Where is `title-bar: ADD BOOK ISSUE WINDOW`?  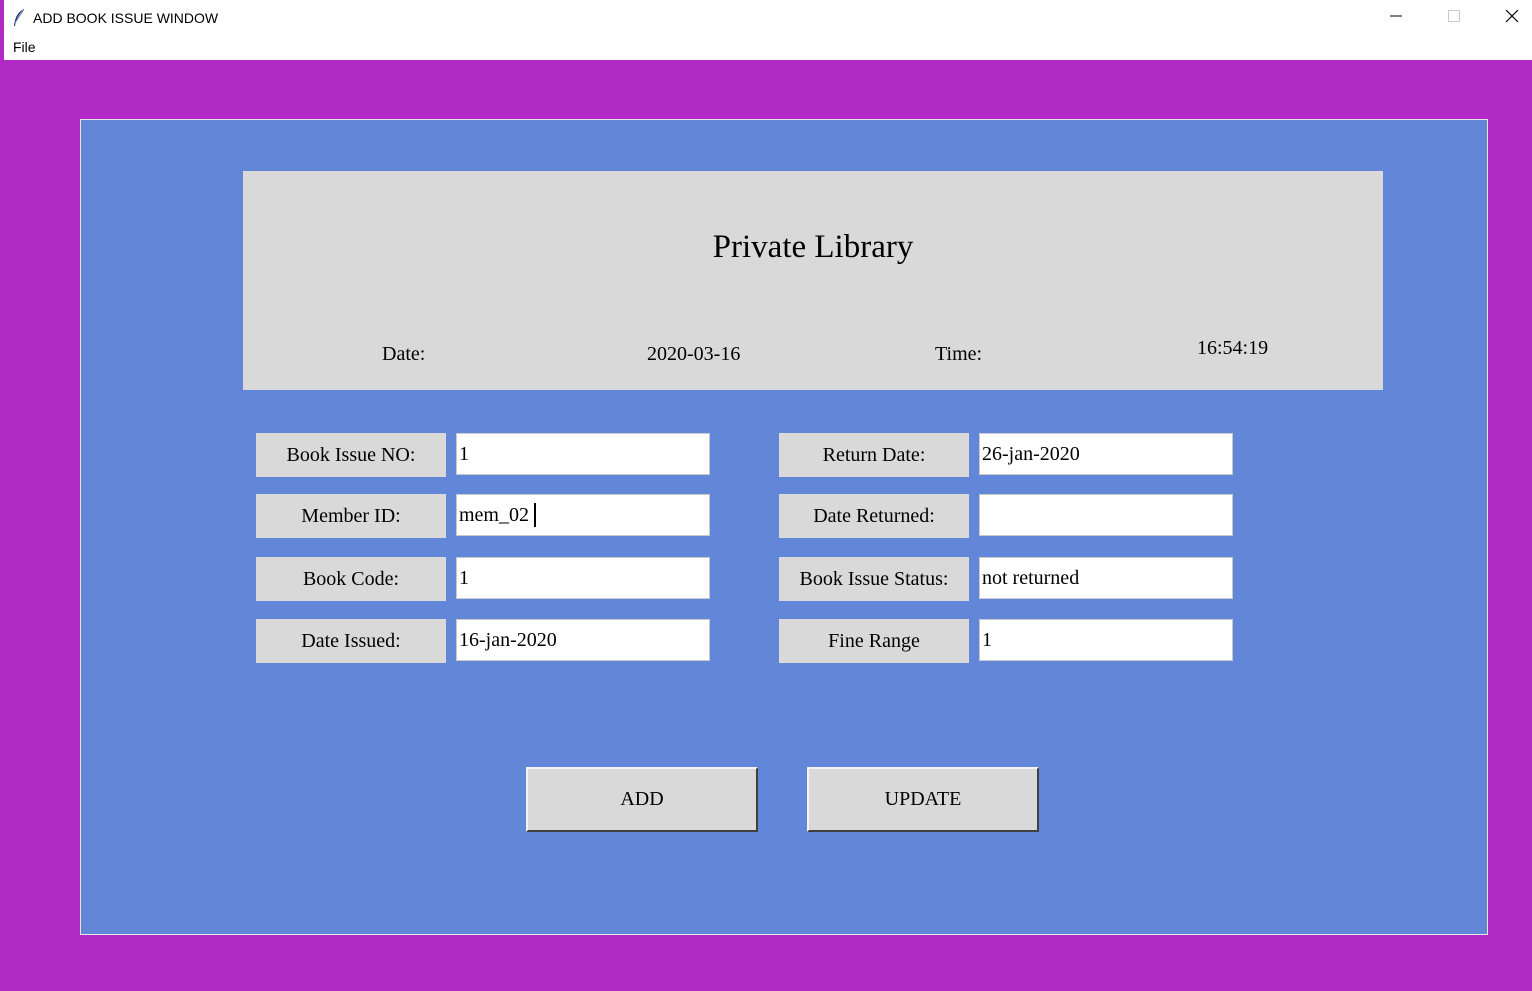 title-bar: ADD BOOK ISSUE WINDOW is located at coordinates (768, 18).